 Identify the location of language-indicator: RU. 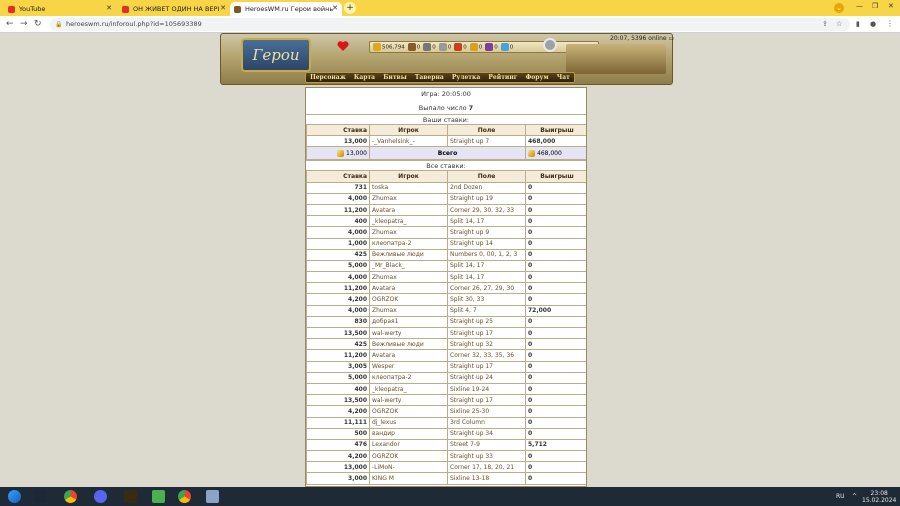
(840, 496).